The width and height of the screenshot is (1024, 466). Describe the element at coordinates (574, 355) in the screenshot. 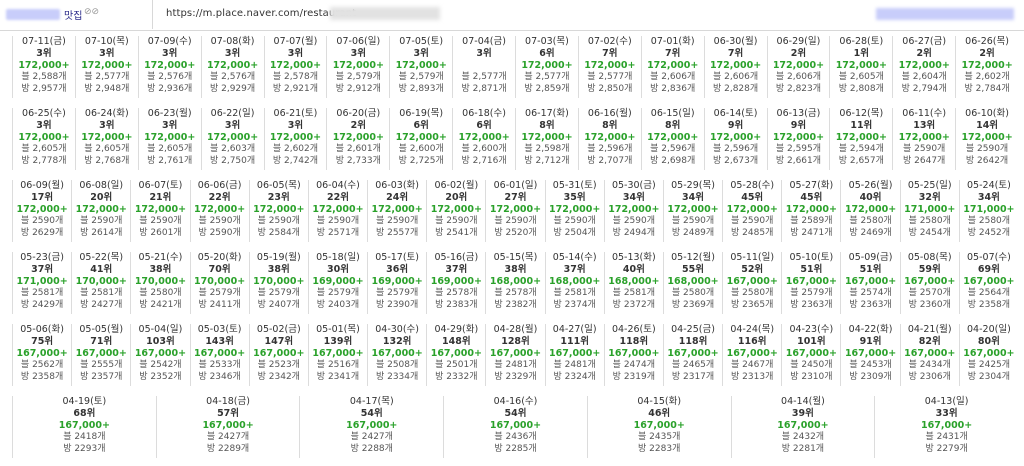

I see `rank-cell: 04-27(일) 111위 167,000+ 블 2481개 방 2324개` at that location.